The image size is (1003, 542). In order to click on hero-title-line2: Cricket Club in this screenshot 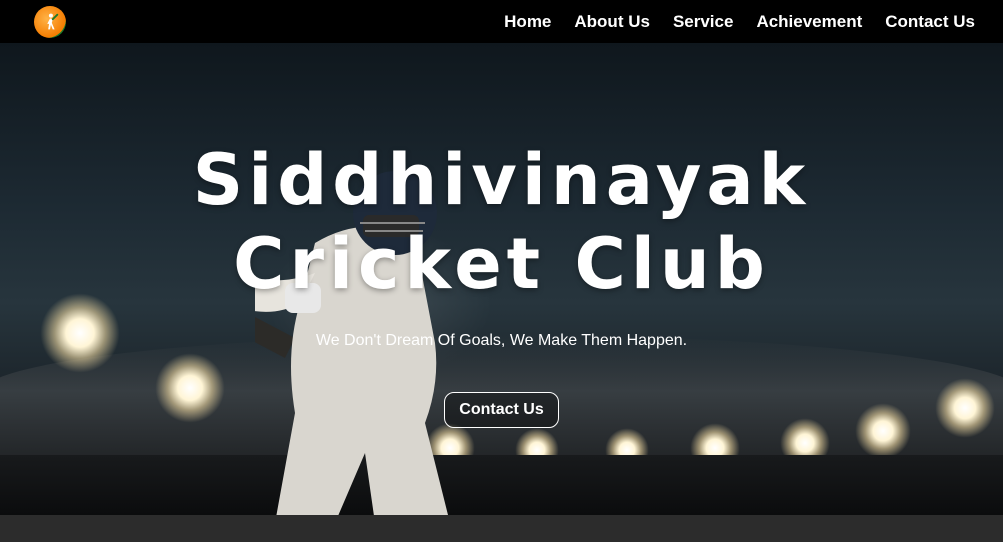, I will do `click(501, 264)`.